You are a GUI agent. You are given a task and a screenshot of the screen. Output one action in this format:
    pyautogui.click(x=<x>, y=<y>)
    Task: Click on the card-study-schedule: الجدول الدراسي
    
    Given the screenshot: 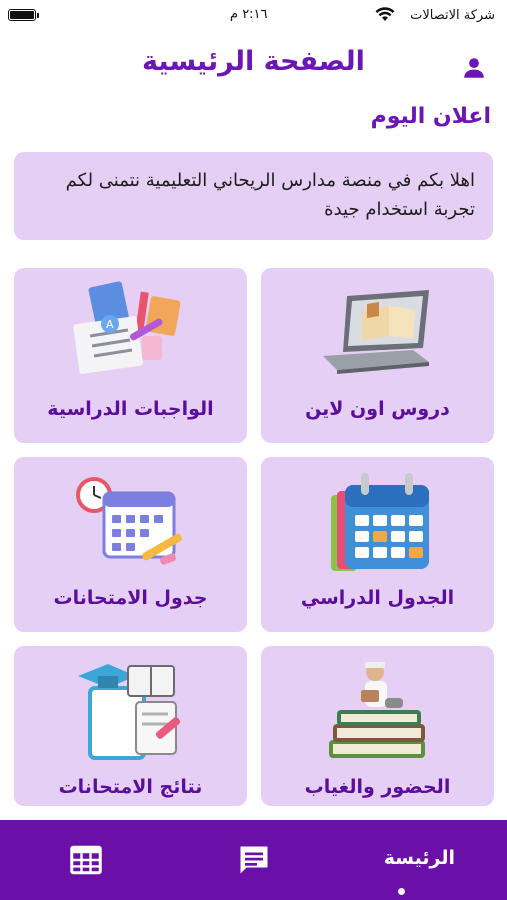 What is the action you would take?
    pyautogui.click(x=377, y=544)
    